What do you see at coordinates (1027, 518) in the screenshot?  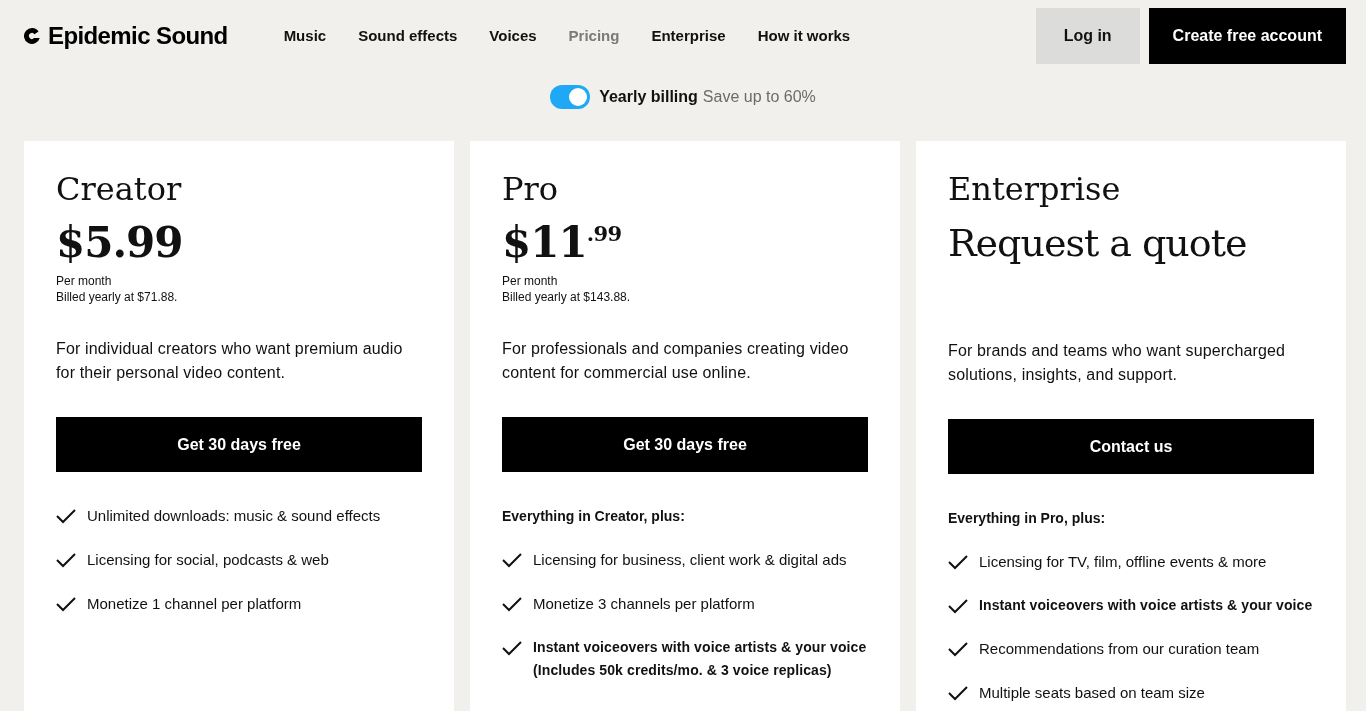 I see `features-heading: Everything in Pro, plus:` at bounding box center [1027, 518].